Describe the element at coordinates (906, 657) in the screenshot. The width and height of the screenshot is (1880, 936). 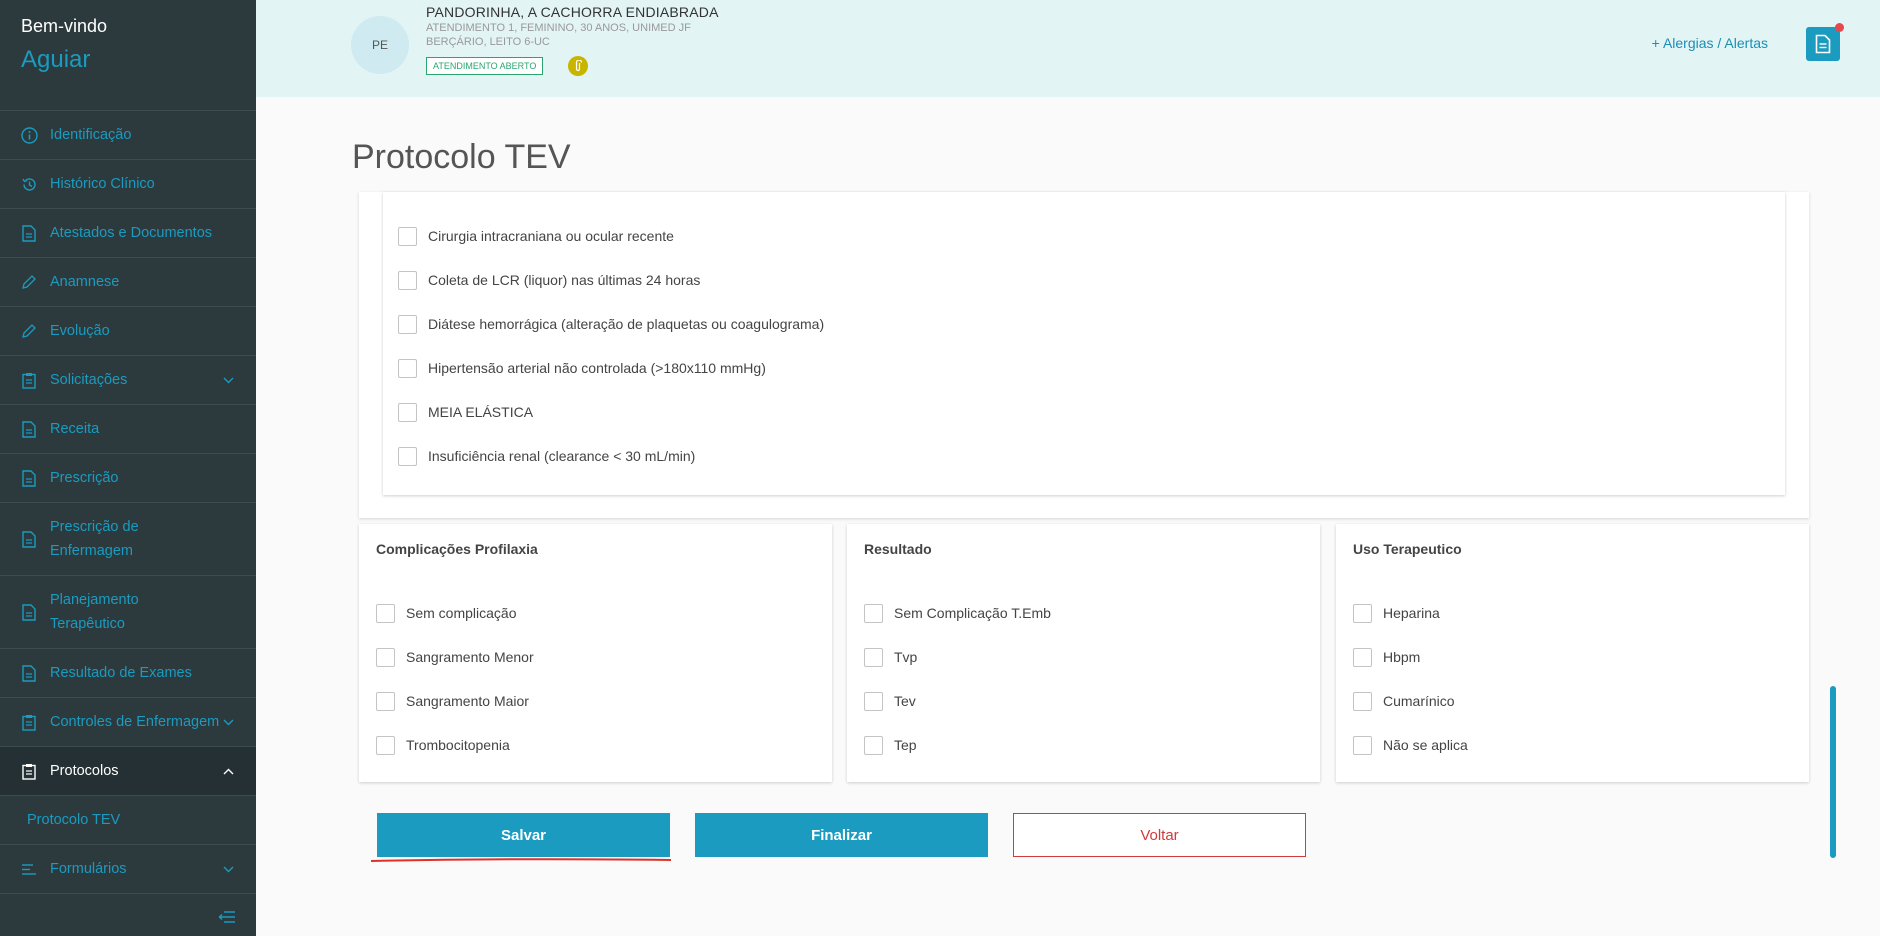
I see `checkbox-label: Tvp` at that location.